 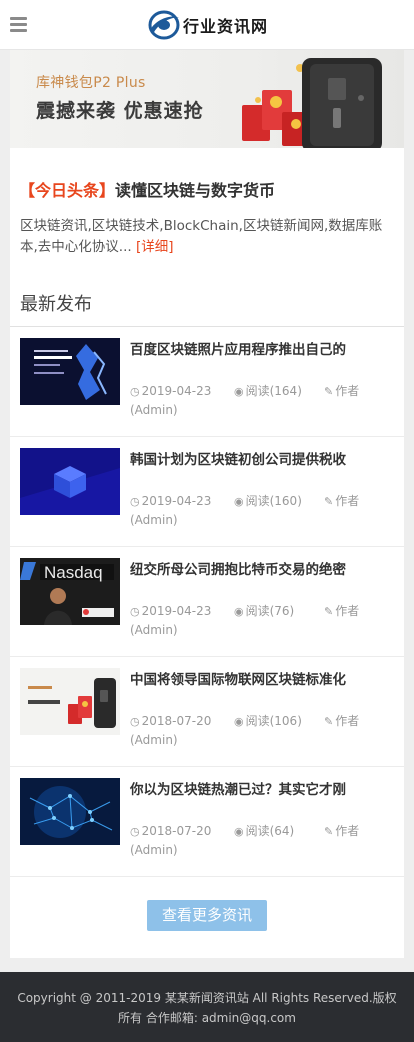 I want to click on top-story-tag: 【今日头条】, so click(x=67, y=190).